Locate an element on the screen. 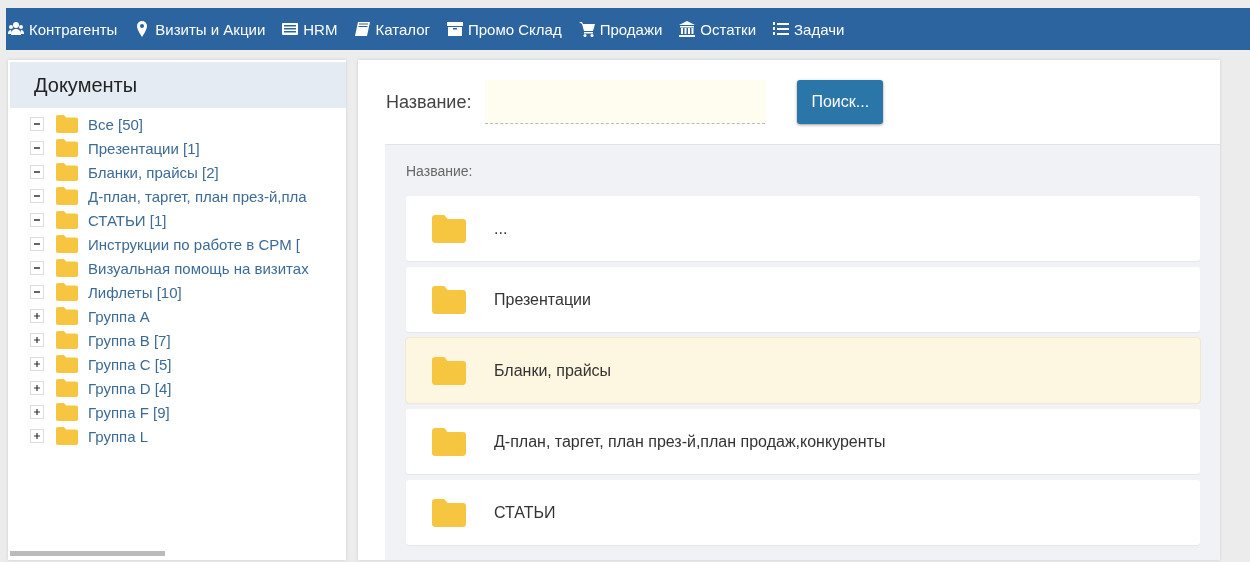 This screenshot has width=1250, height=562. tree-item: Д-план, таргет, план през-й,пла is located at coordinates (197, 196).